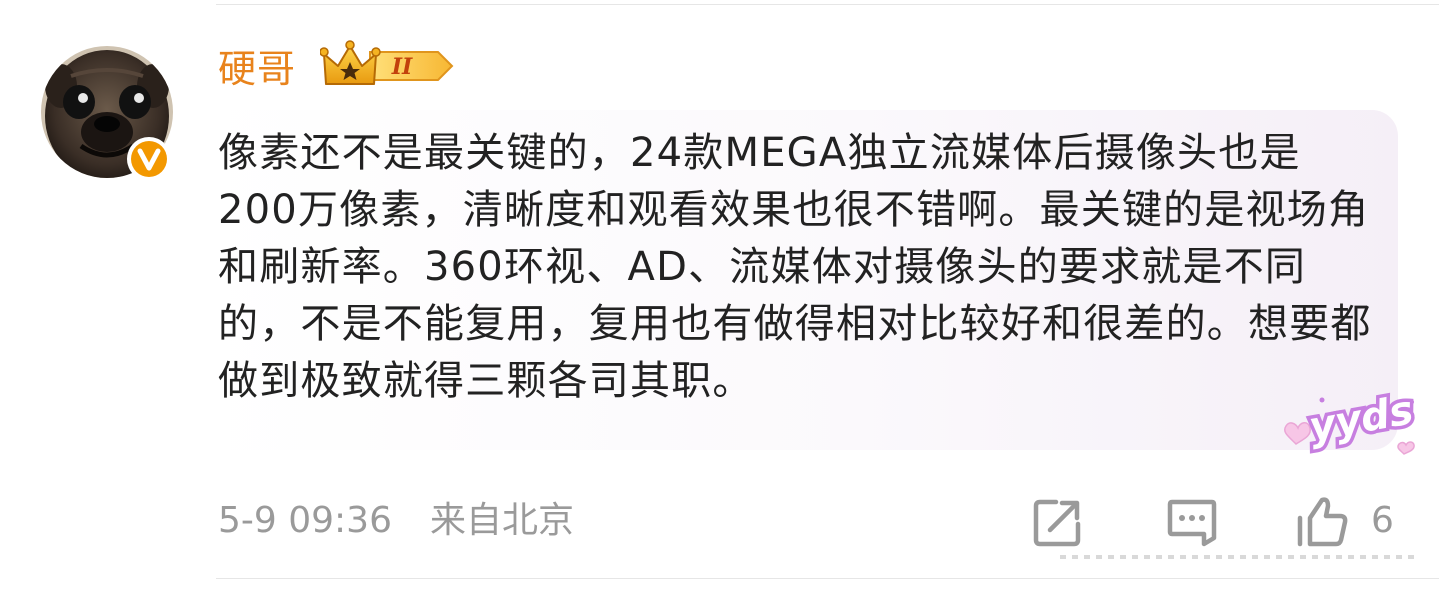 Image resolution: width=1439 pixels, height=589 pixels. What do you see at coordinates (149, 159) in the screenshot?
I see `verified-v-badge-icon` at bounding box center [149, 159].